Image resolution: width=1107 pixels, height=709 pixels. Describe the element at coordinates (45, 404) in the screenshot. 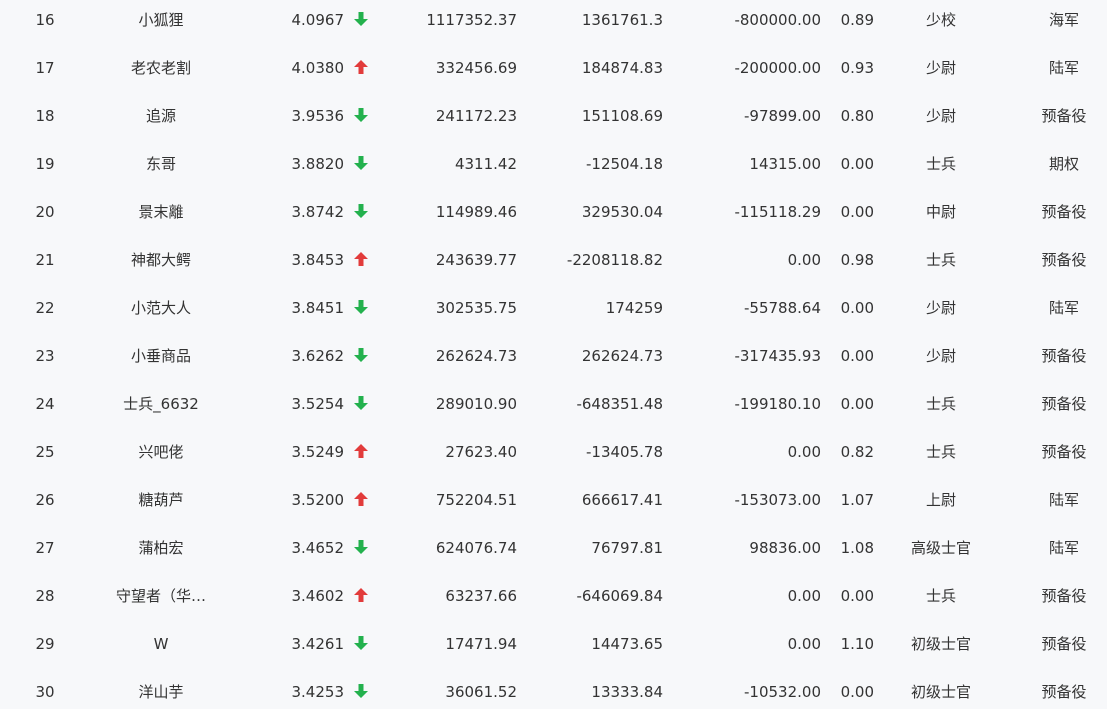

I see `rank-cell: 24` at that location.